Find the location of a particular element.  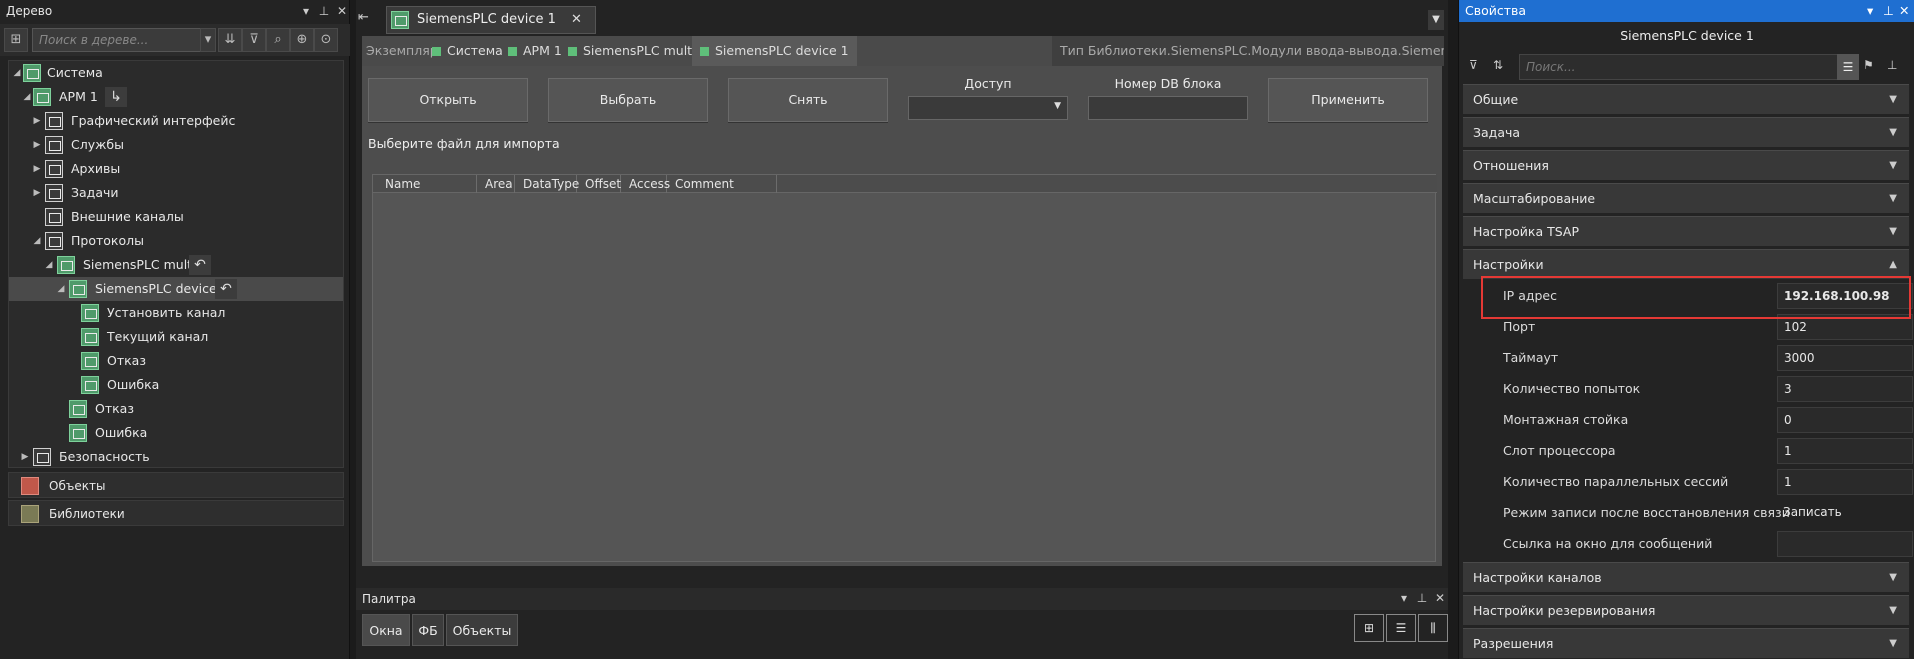

breadcrumb-item: SiemensPLC multi is located at coordinates (632, 51).